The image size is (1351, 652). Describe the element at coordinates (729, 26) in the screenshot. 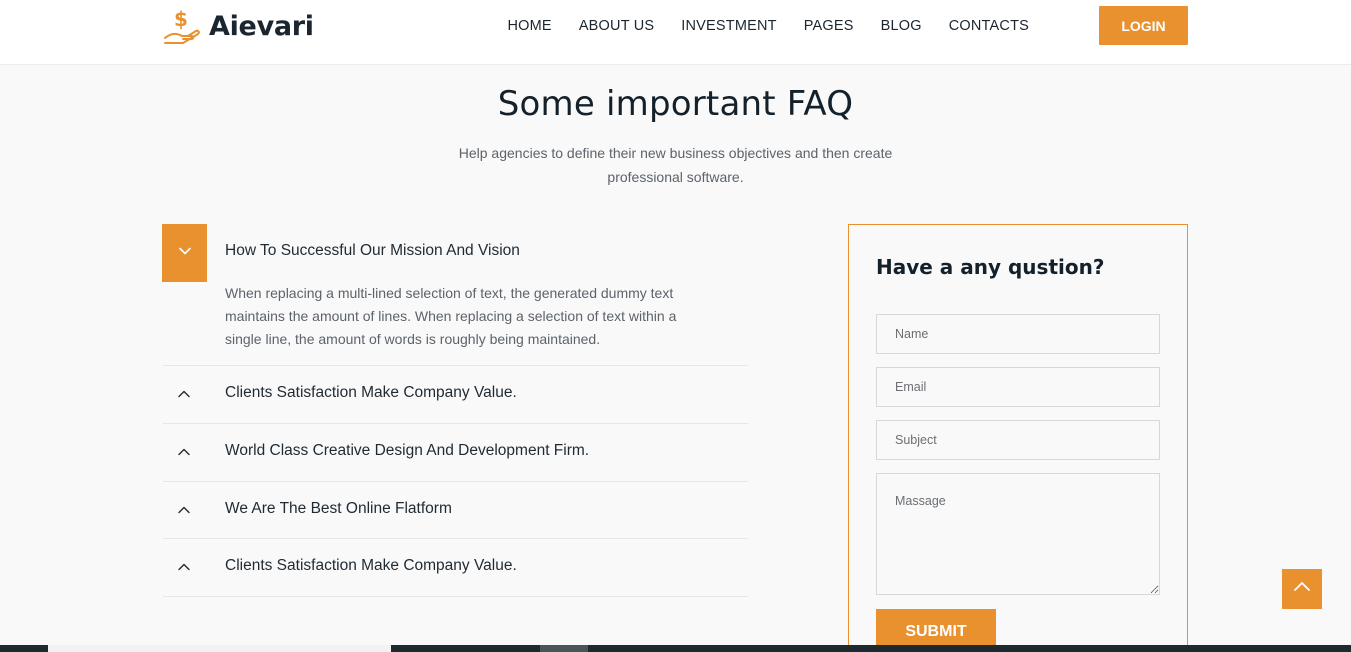

I see `nav-investment: INVESTMENT` at that location.